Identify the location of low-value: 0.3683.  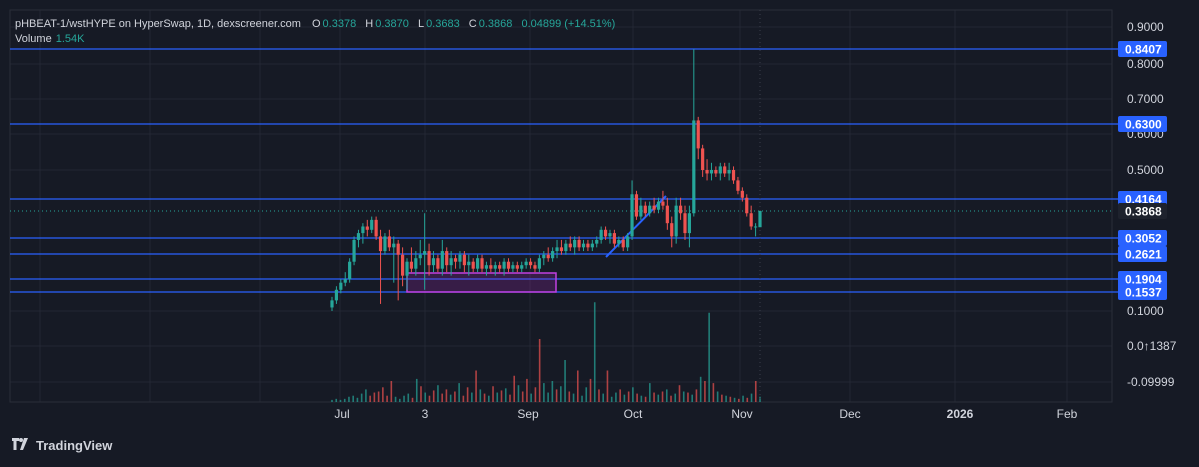
(443, 24).